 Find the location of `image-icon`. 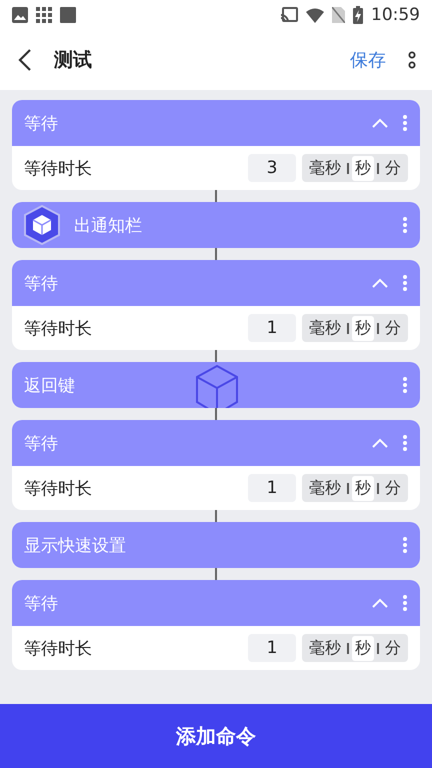

image-icon is located at coordinates (20, 15).